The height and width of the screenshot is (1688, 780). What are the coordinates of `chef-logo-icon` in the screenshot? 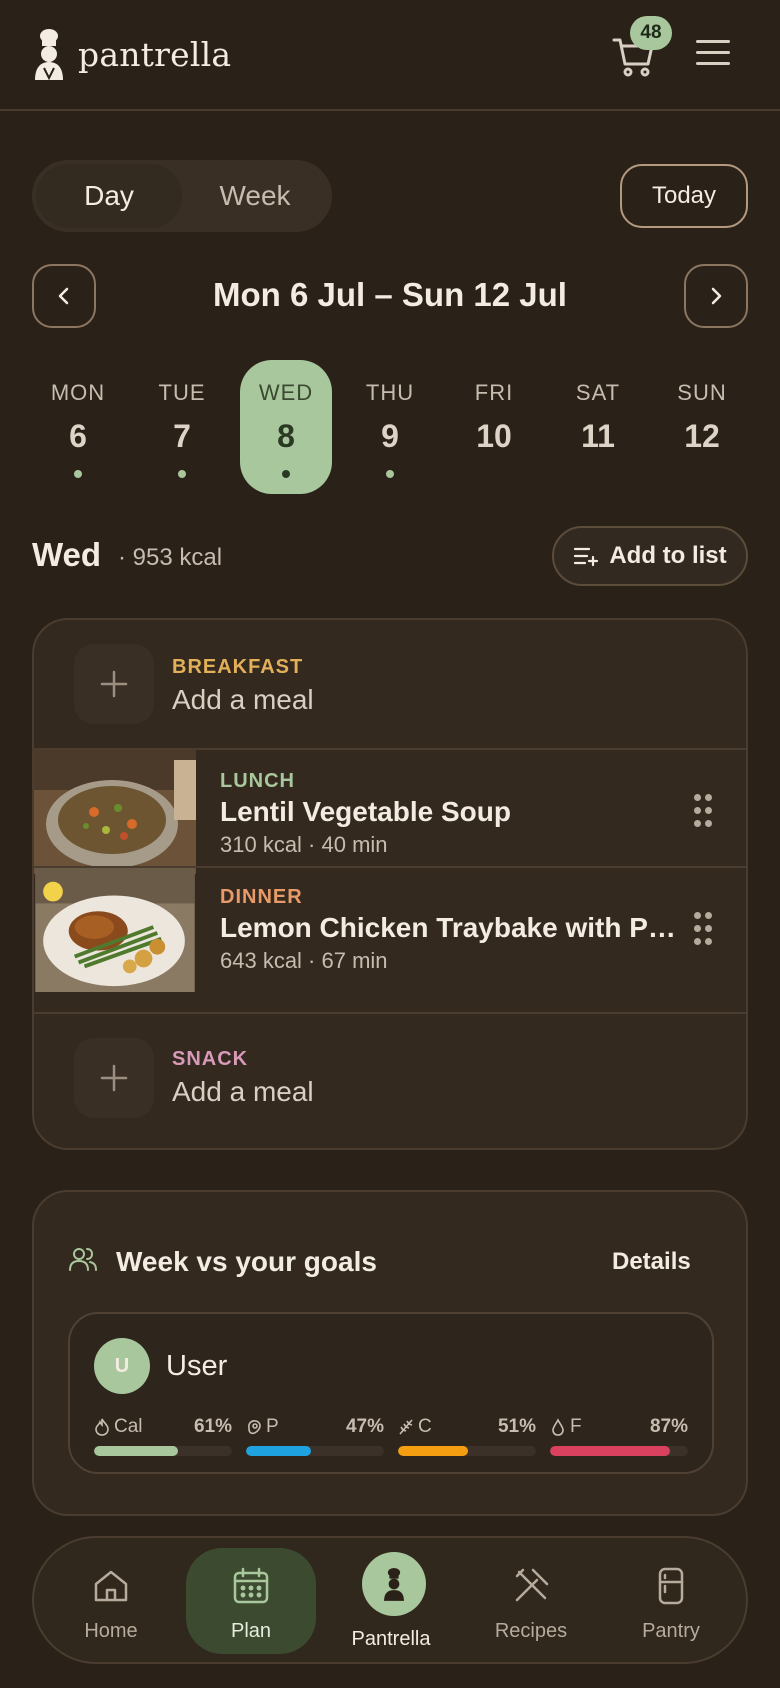 It's located at (49, 54).